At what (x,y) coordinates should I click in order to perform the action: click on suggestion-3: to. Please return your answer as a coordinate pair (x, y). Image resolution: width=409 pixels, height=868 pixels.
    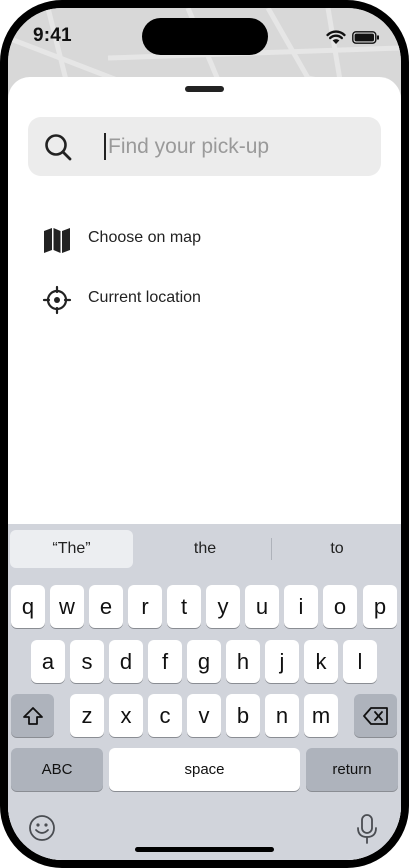
    Looking at the image, I should click on (336, 549).